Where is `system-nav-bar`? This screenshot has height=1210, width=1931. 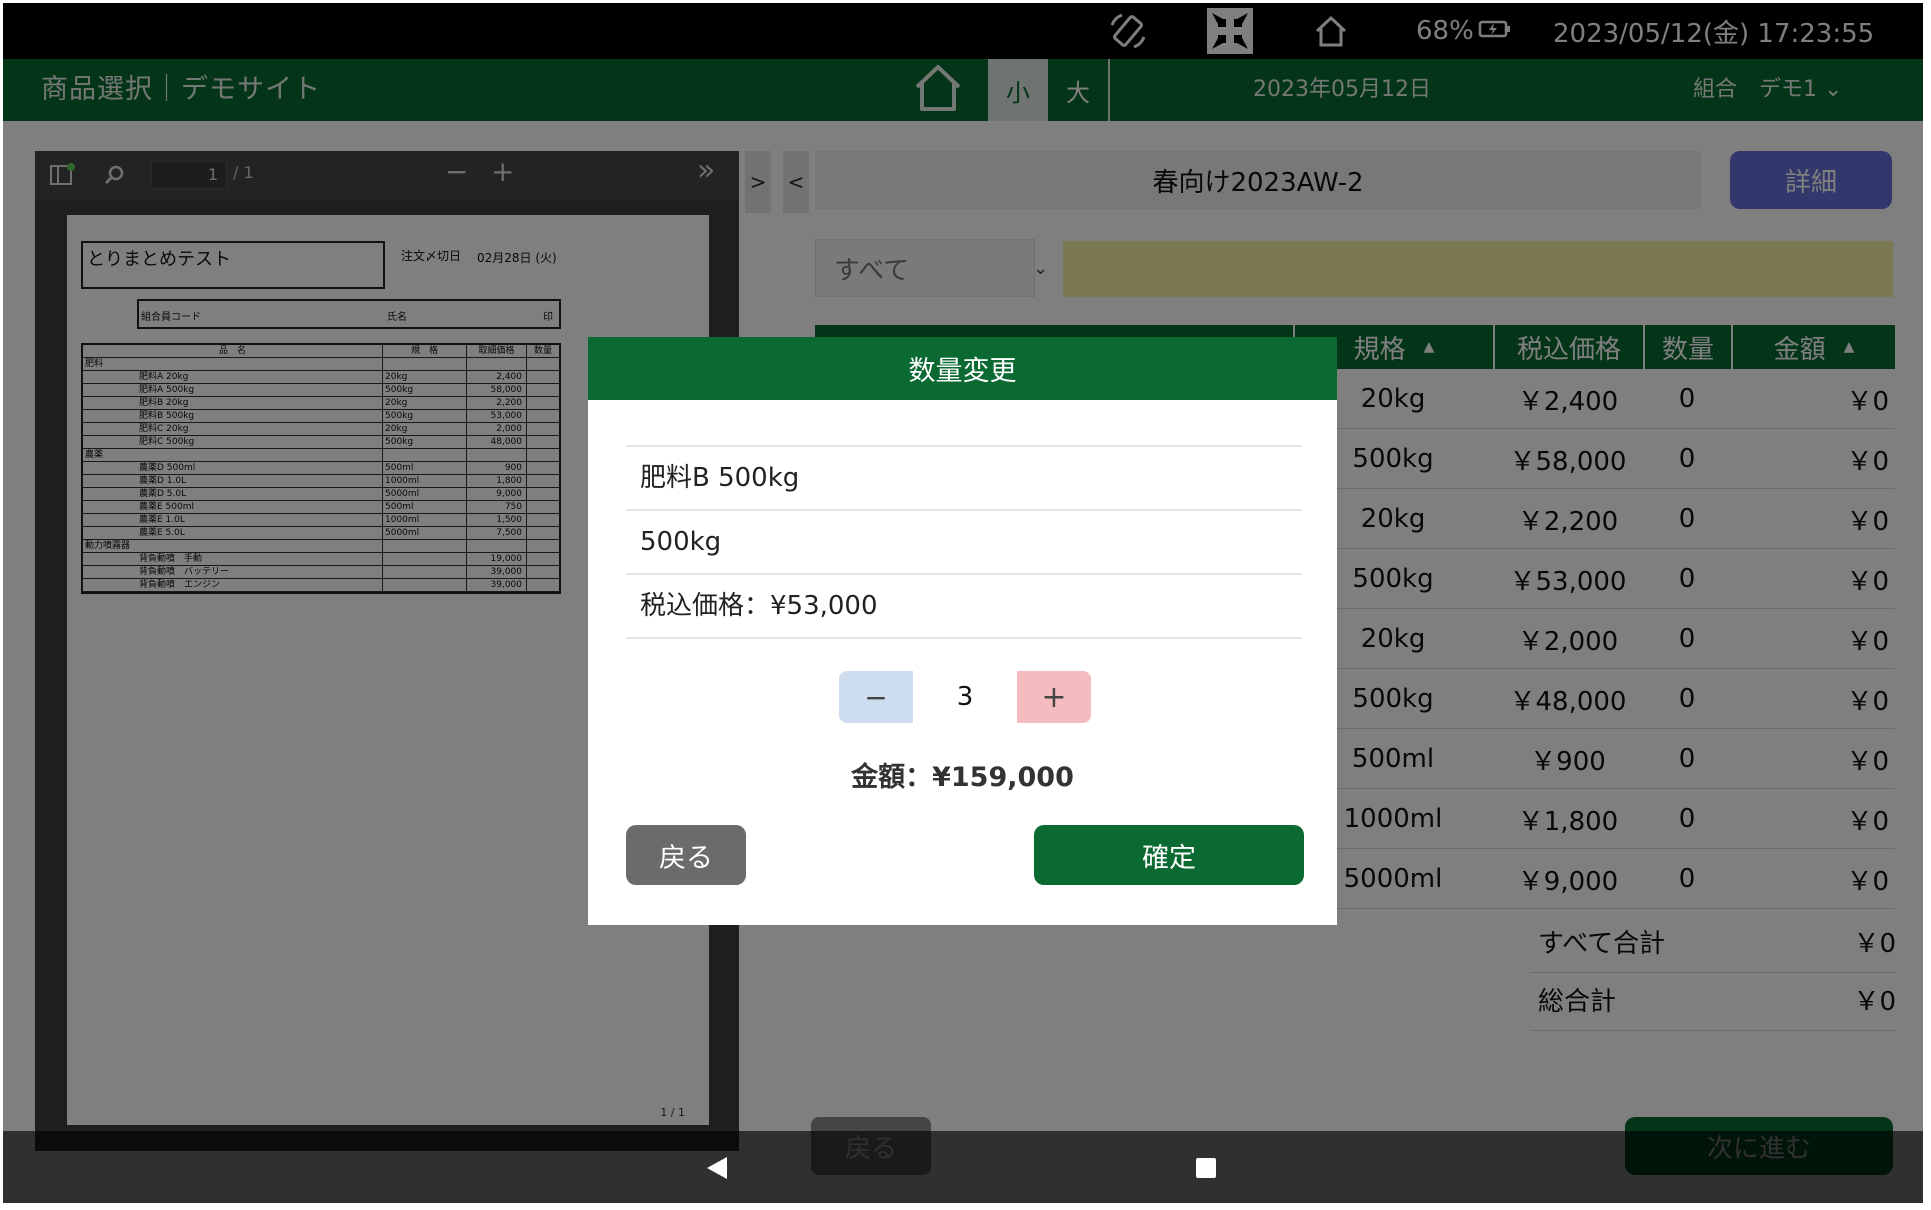
system-nav-bar is located at coordinates (963, 1167).